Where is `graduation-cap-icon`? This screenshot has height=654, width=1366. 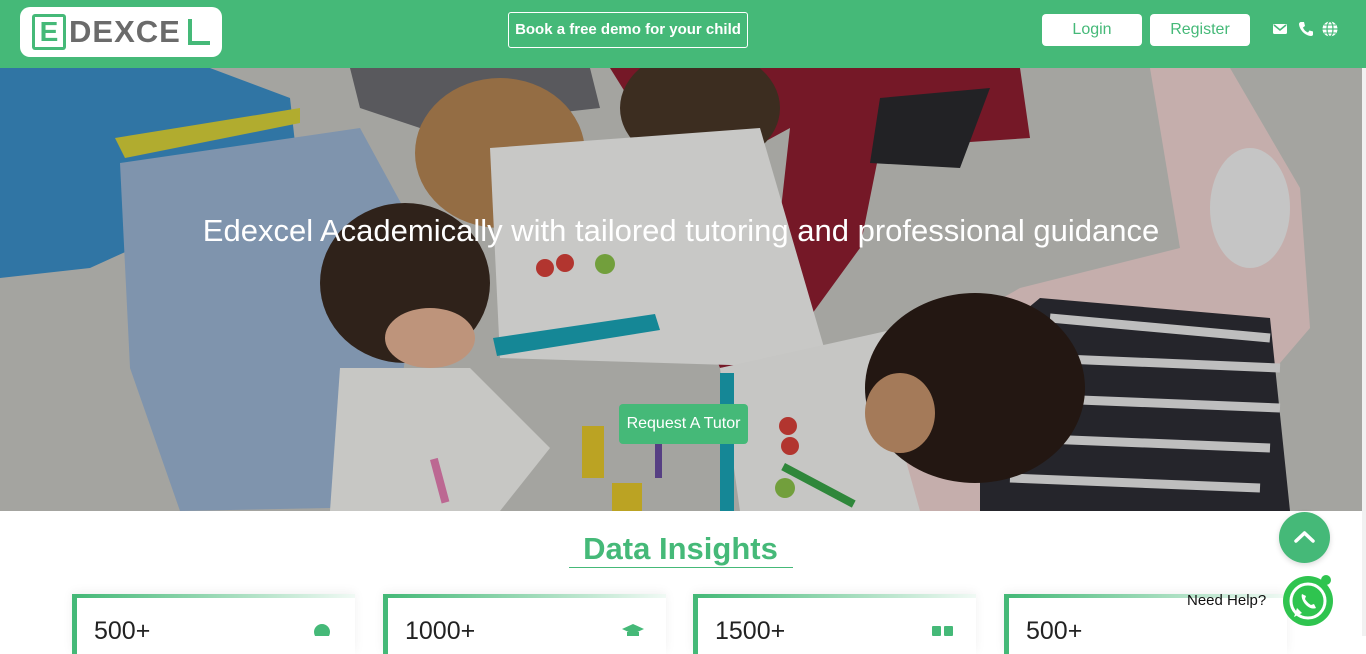
graduation-cap-icon is located at coordinates (633, 630).